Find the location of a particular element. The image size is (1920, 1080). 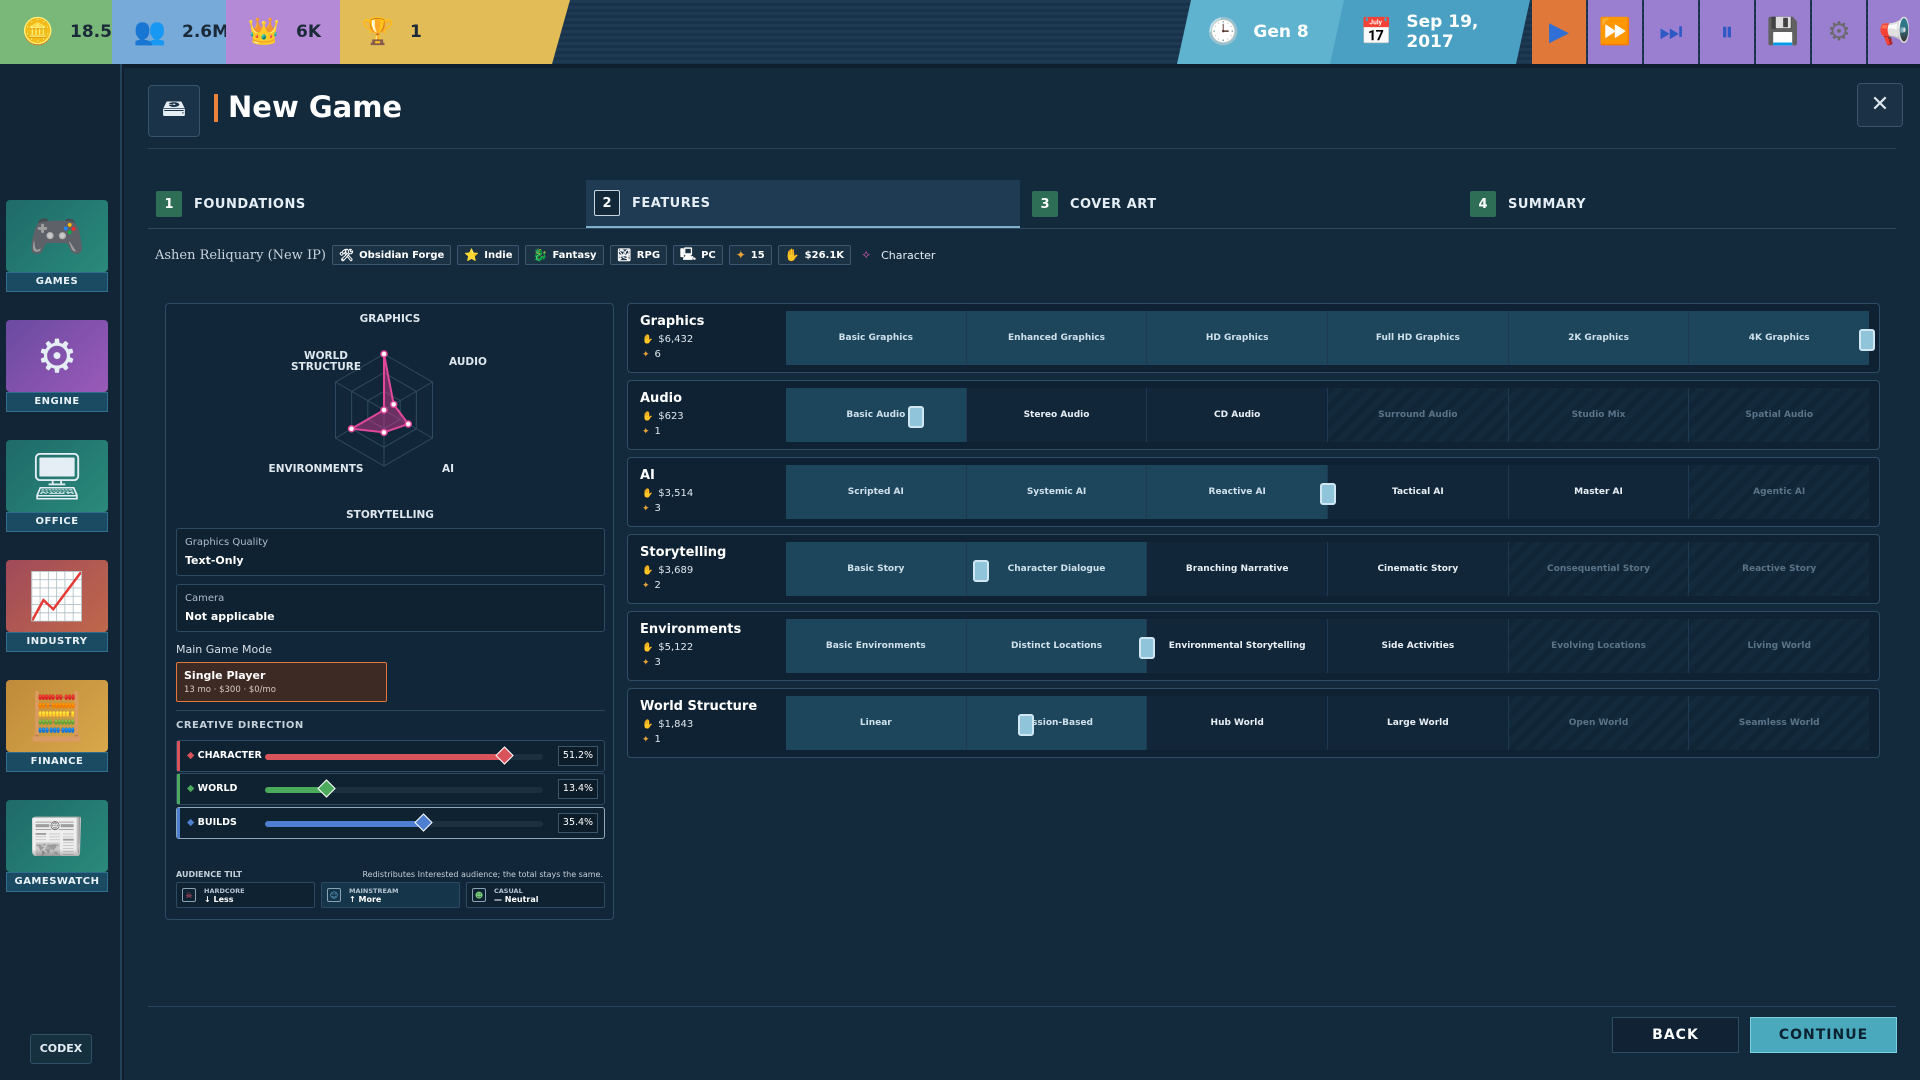

cost-icon: ✋ is located at coordinates (648, 417).